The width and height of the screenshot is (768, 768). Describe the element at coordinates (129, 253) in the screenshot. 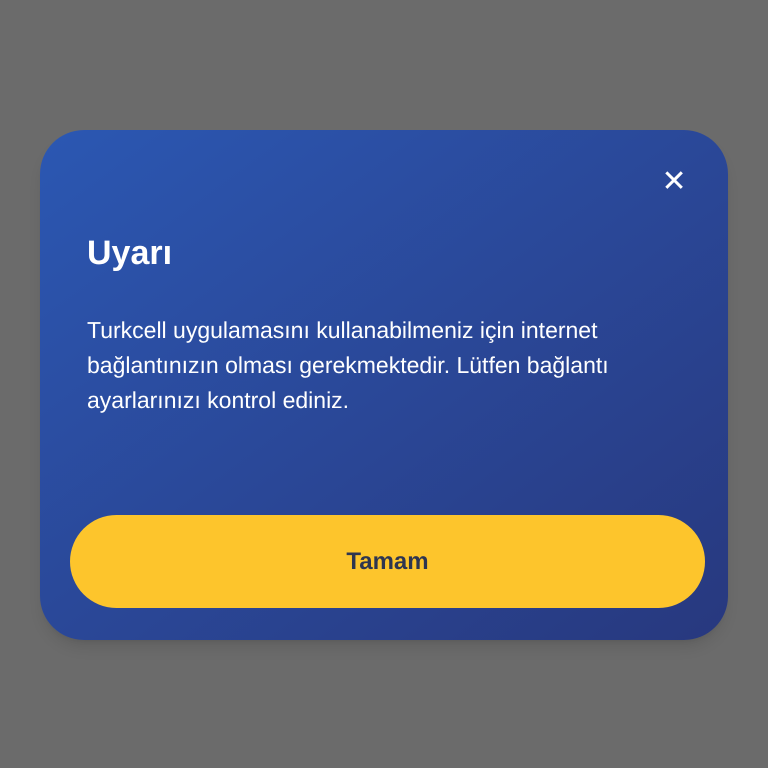

I see `dialog-title: Uyarı` at that location.